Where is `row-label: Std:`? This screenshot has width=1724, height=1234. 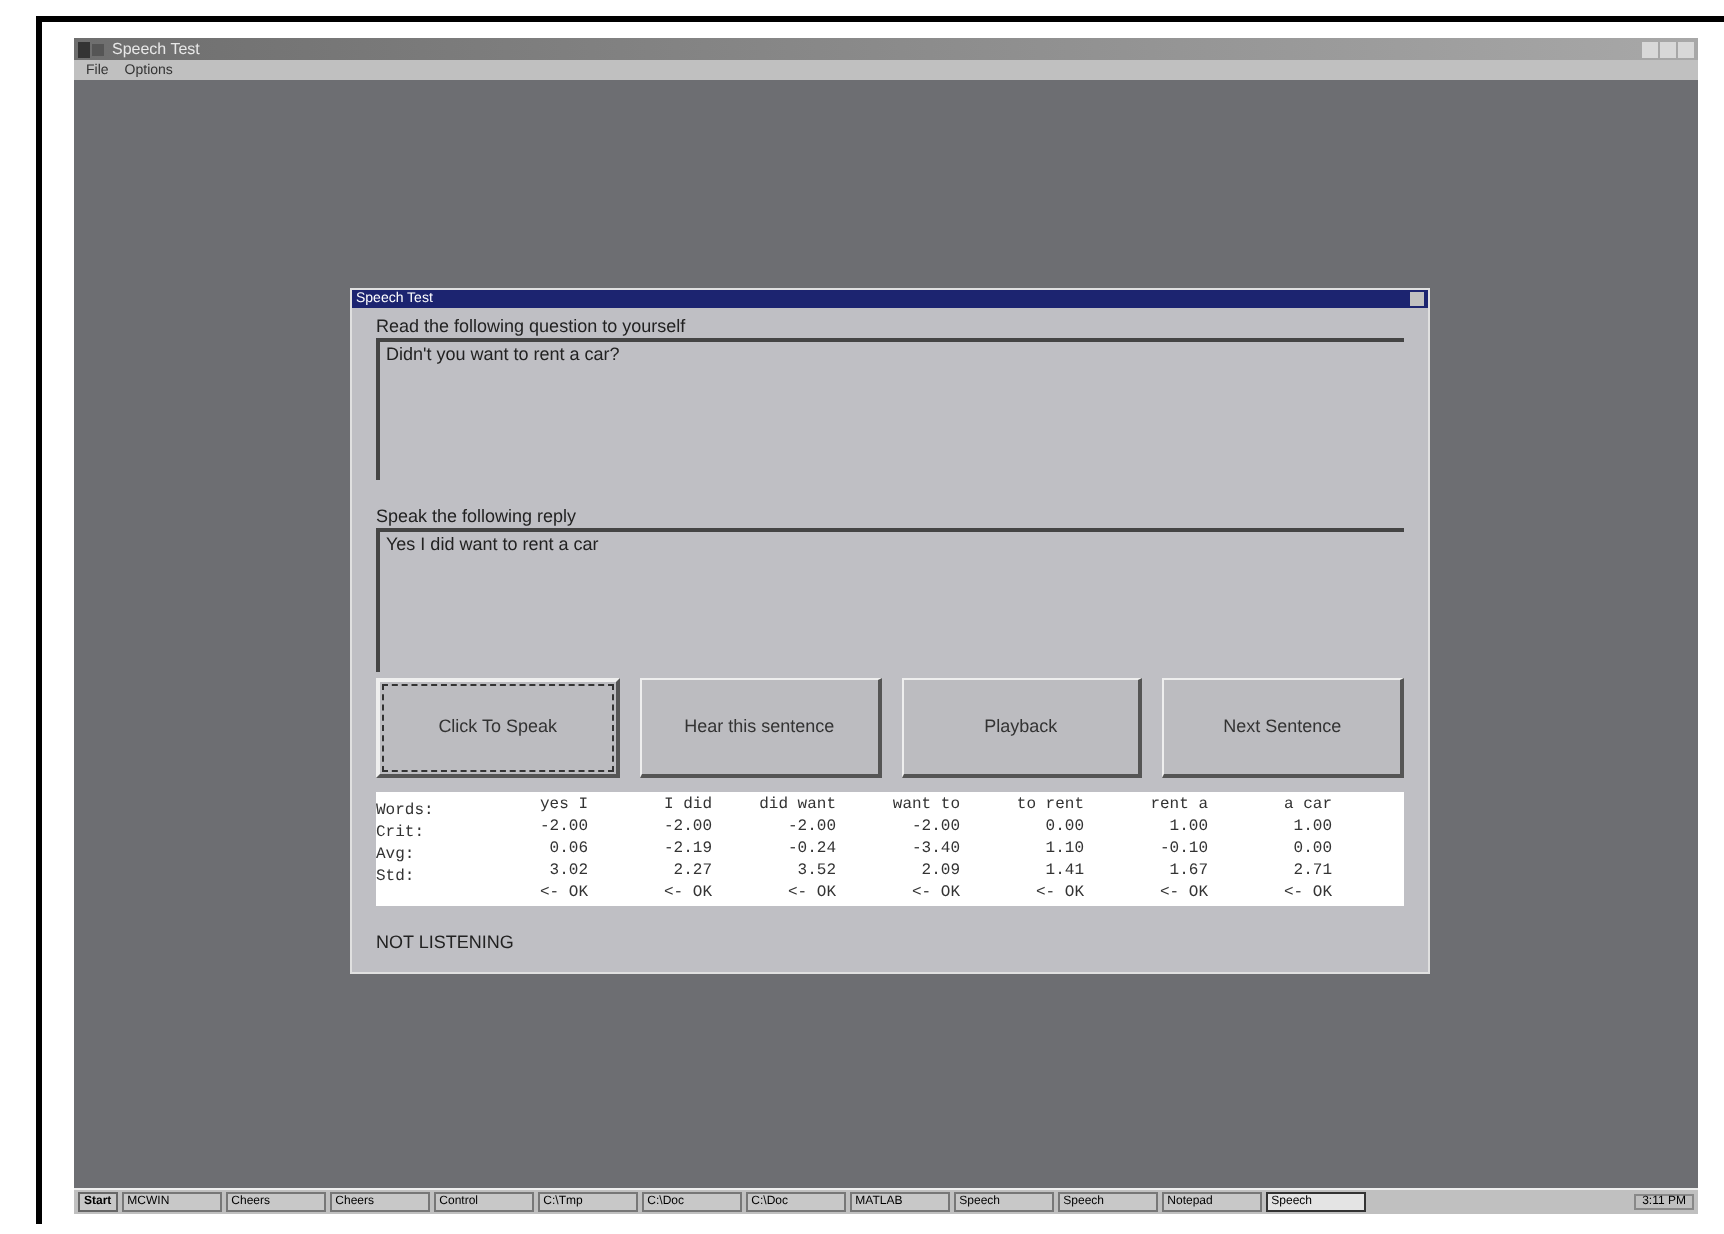
row-label: Std: is located at coordinates (395, 876).